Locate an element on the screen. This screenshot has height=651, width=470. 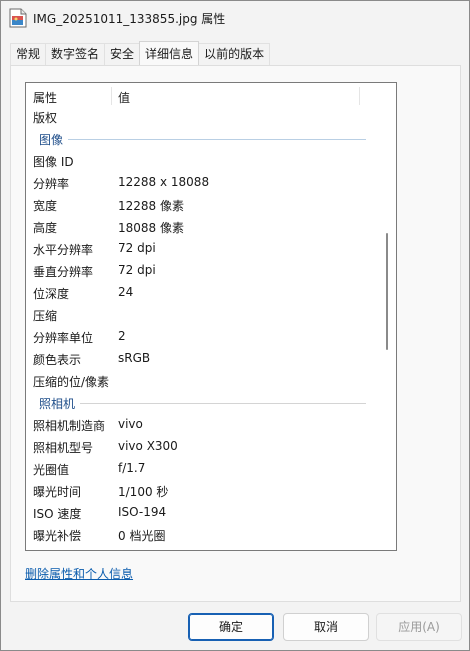
detail-row: 水平分辨率 72 dpi is located at coordinates (204, 248).